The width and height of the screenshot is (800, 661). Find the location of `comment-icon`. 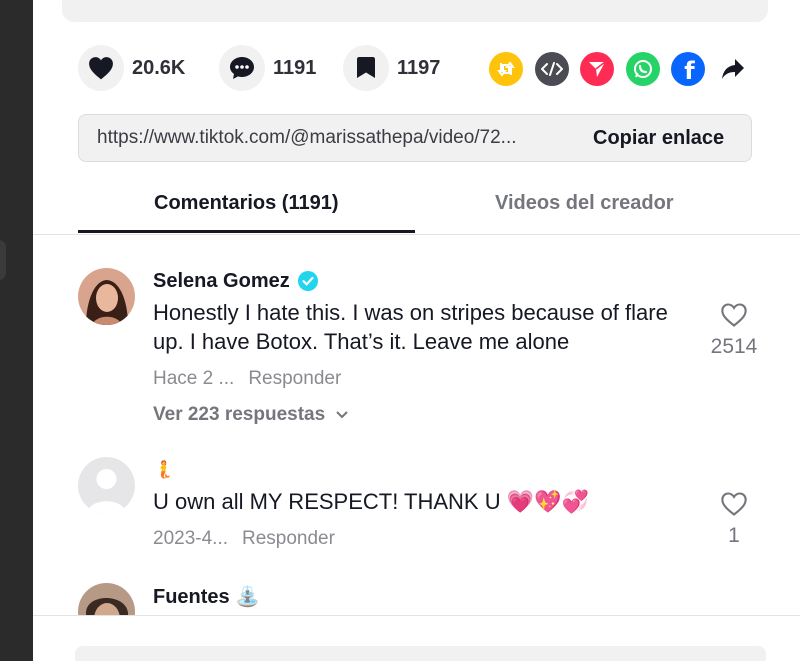

comment-icon is located at coordinates (242, 68).